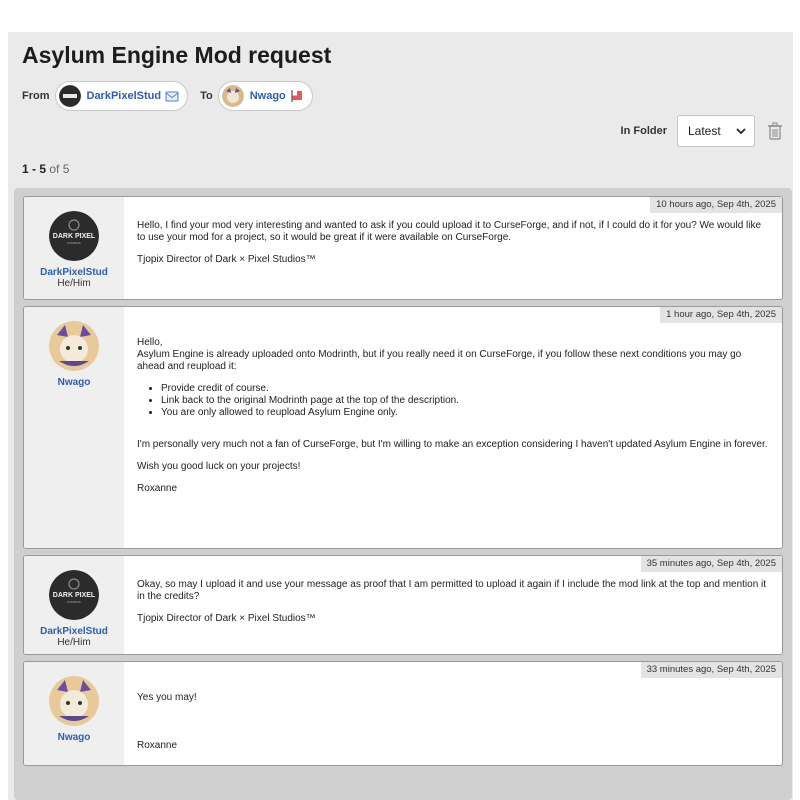  Describe the element at coordinates (219, 466) in the screenshot. I see `message-paragraph: Wish you good luck on your projects!` at that location.